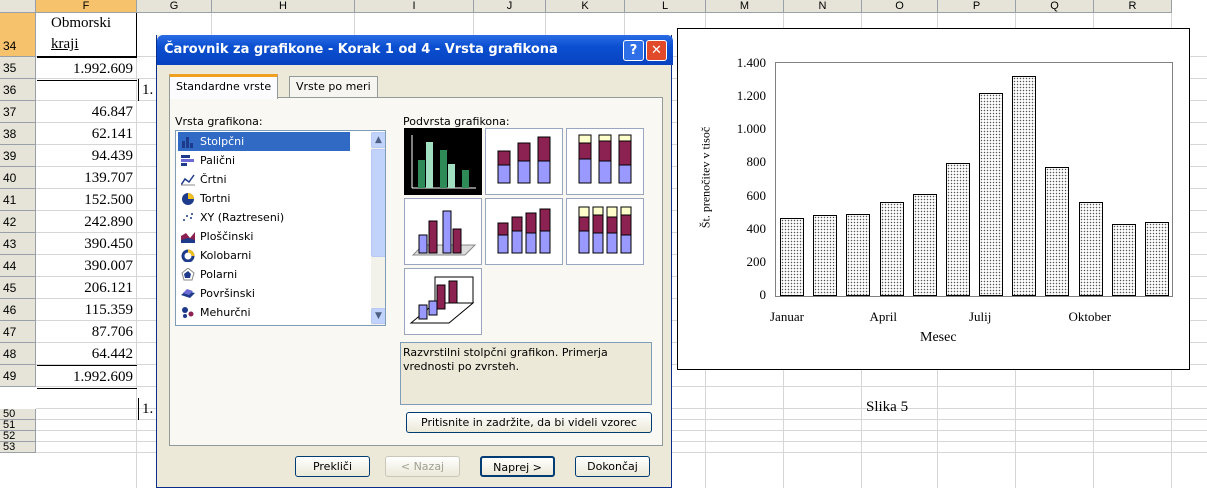 The image size is (1207, 488). I want to click on back-button: < Nazaj, so click(422, 466).